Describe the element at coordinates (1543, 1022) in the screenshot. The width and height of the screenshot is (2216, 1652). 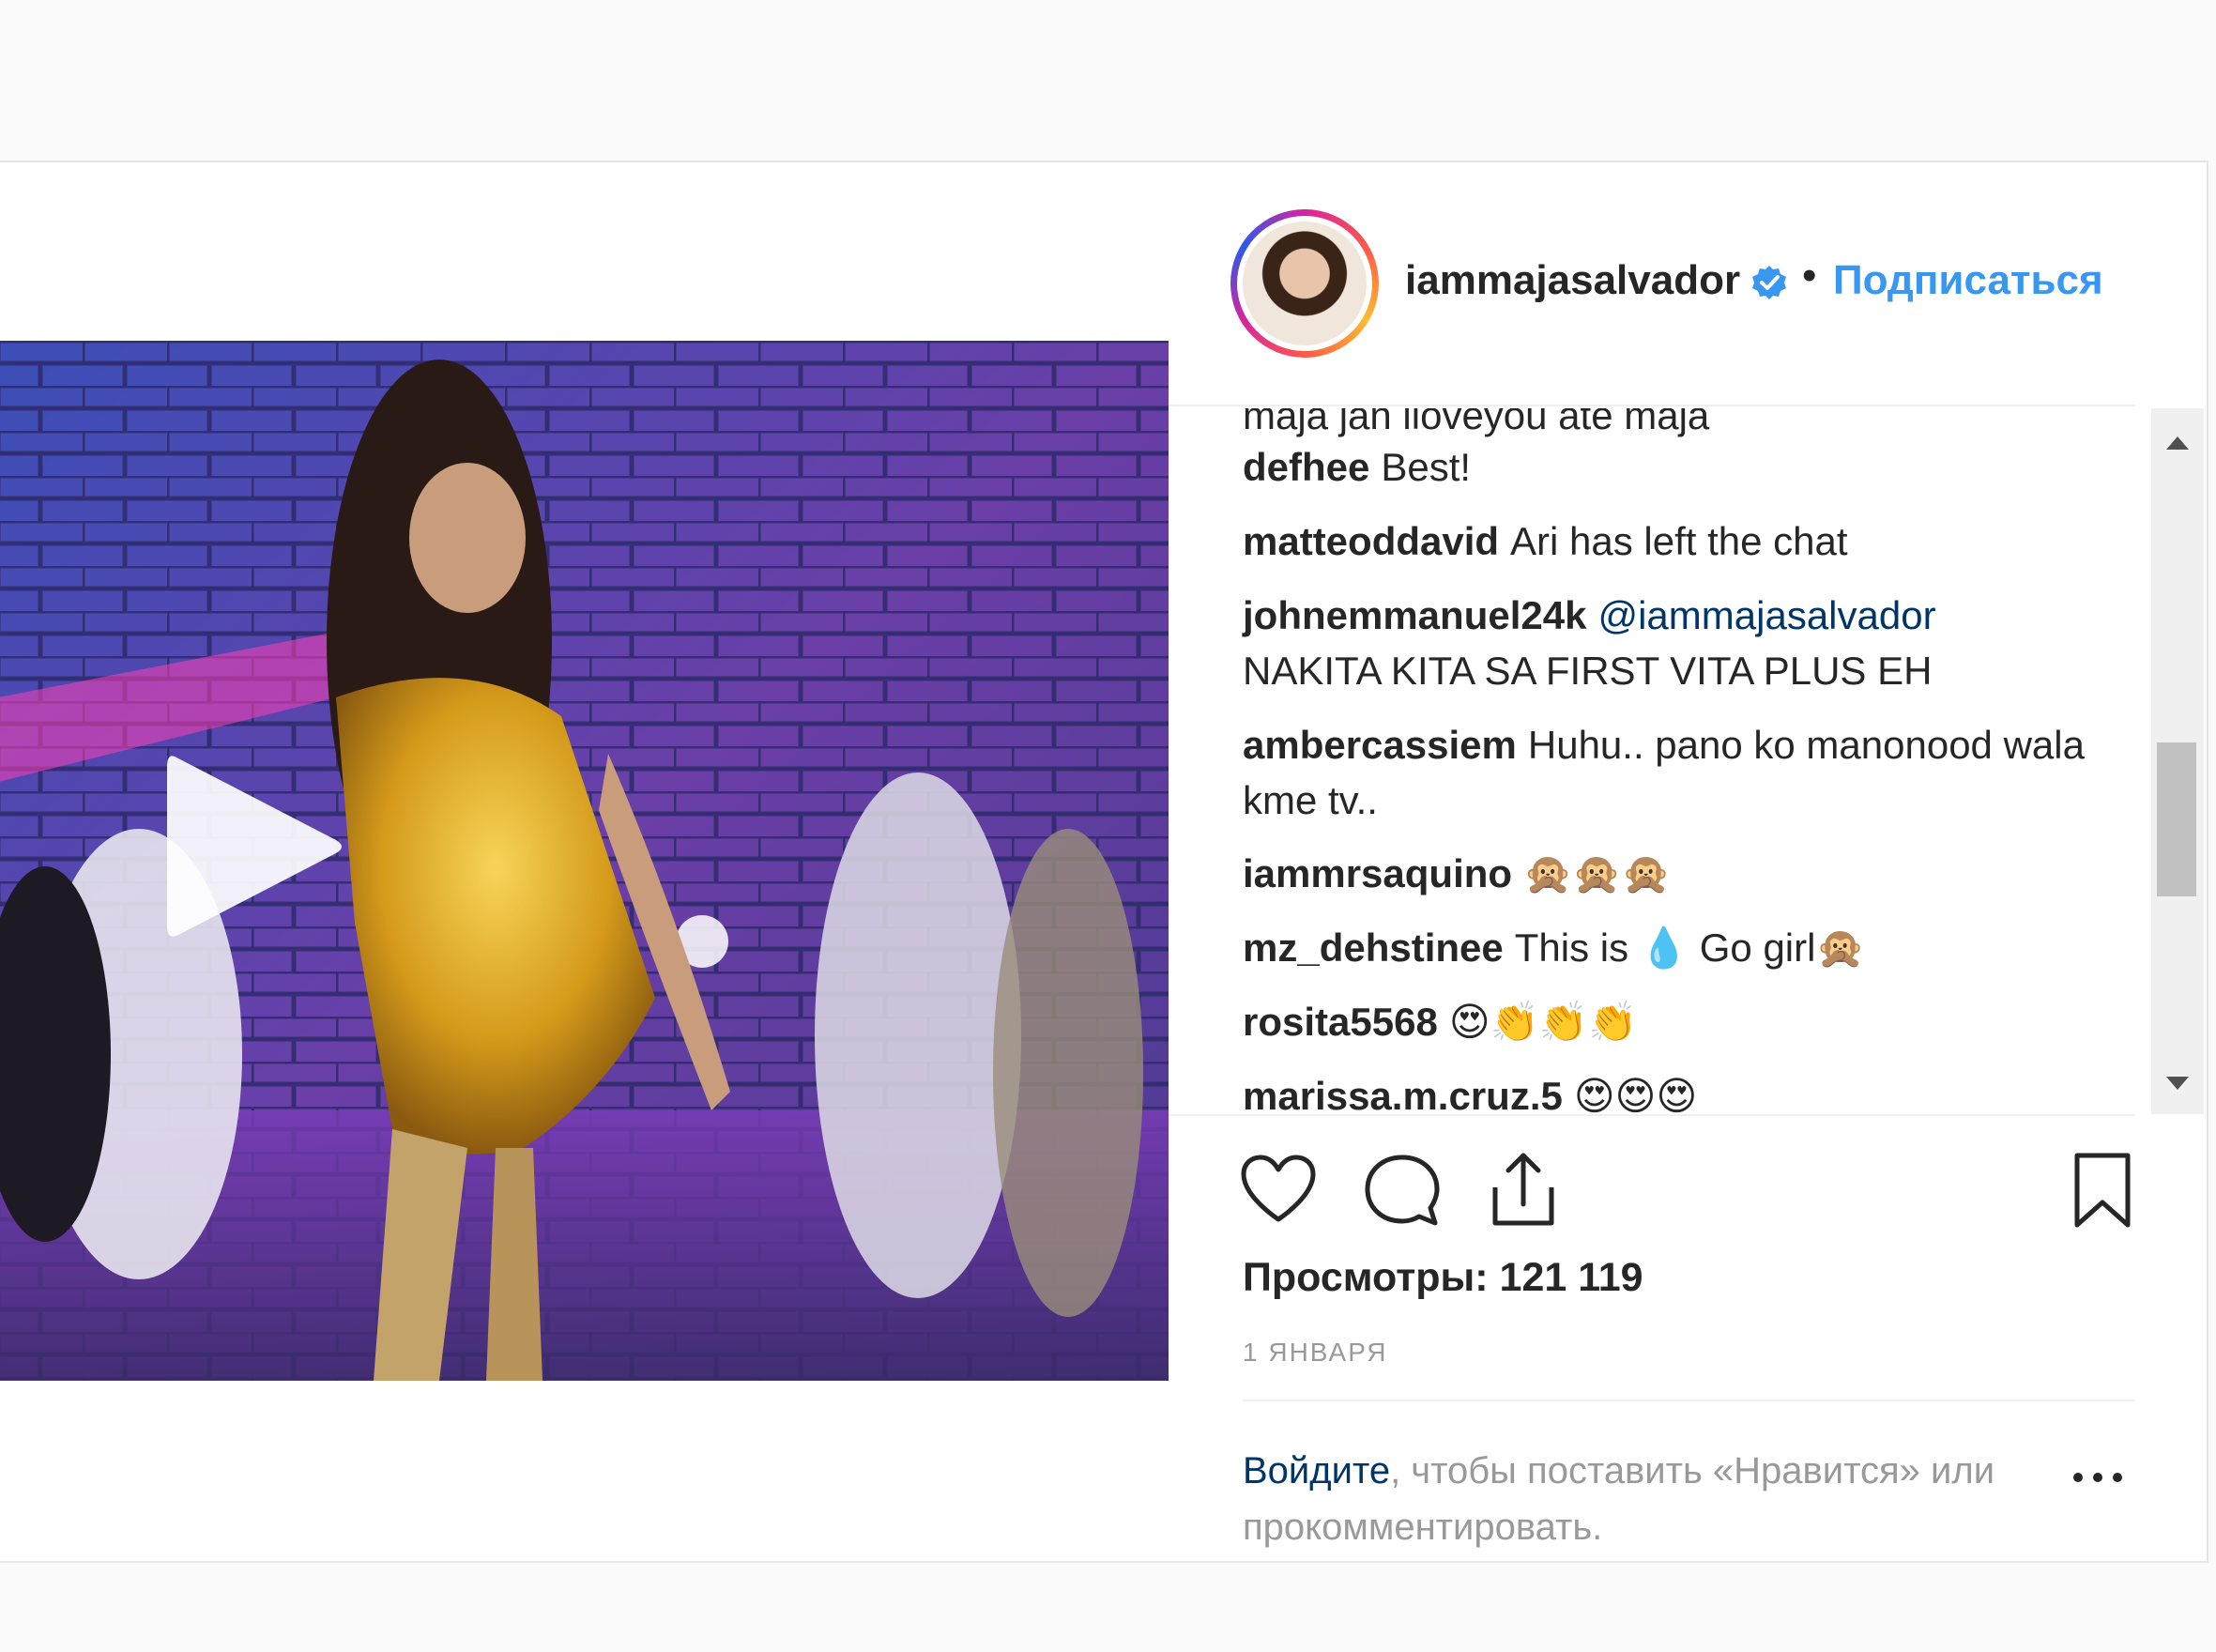
I see `comment-text: 😍👏👏👏` at that location.